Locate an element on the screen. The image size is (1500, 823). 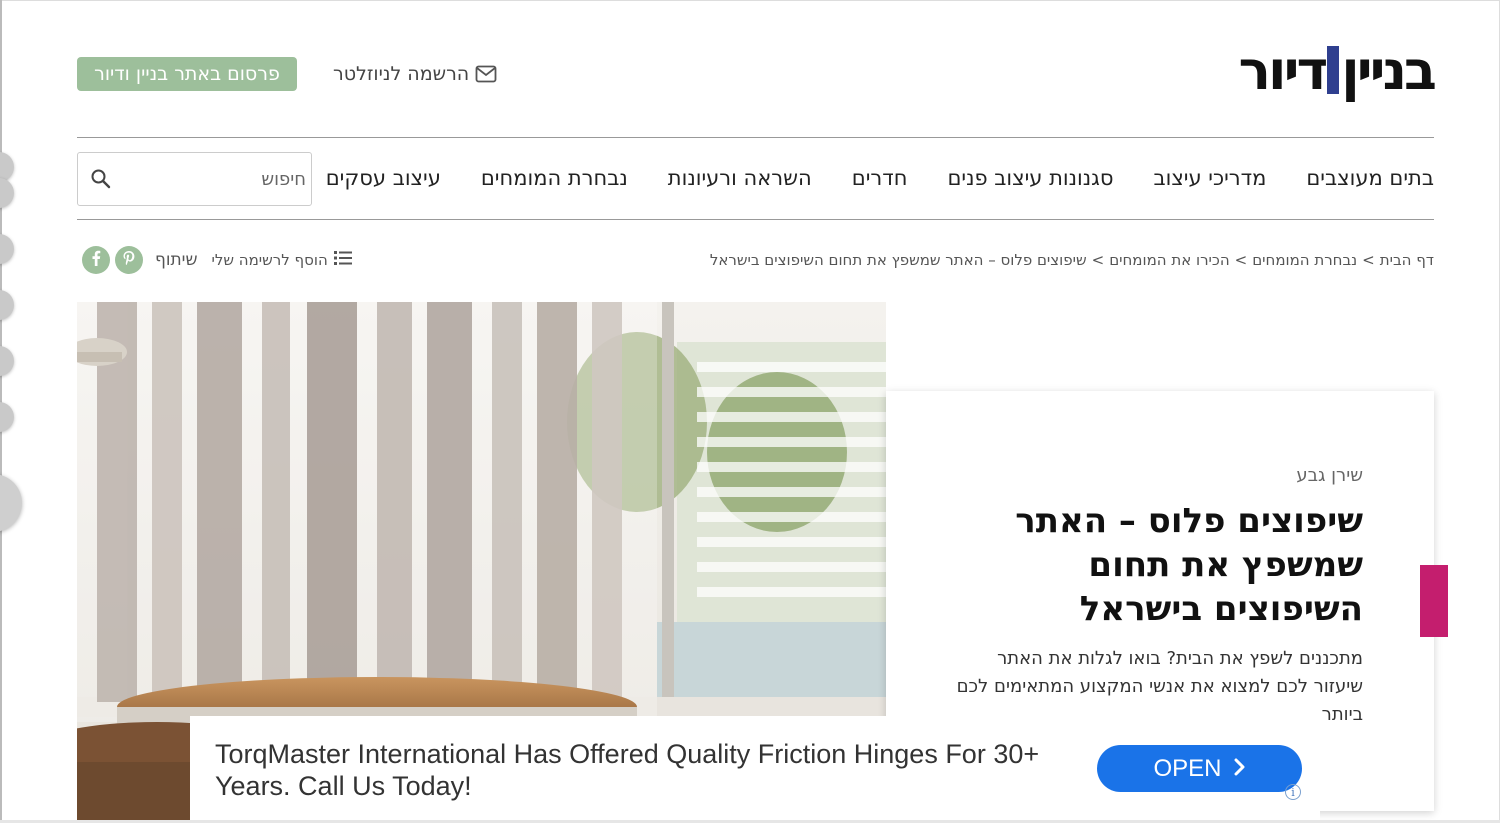
facebook-icon is located at coordinates (96, 260).